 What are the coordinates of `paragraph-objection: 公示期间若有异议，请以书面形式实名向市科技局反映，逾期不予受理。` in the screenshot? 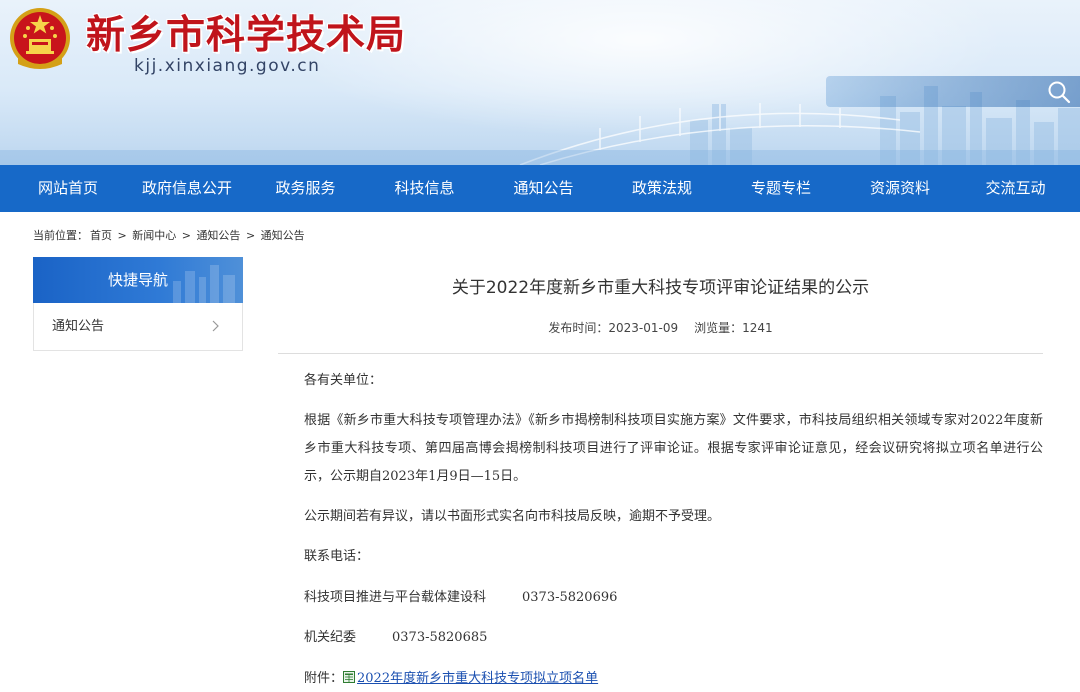 It's located at (512, 516).